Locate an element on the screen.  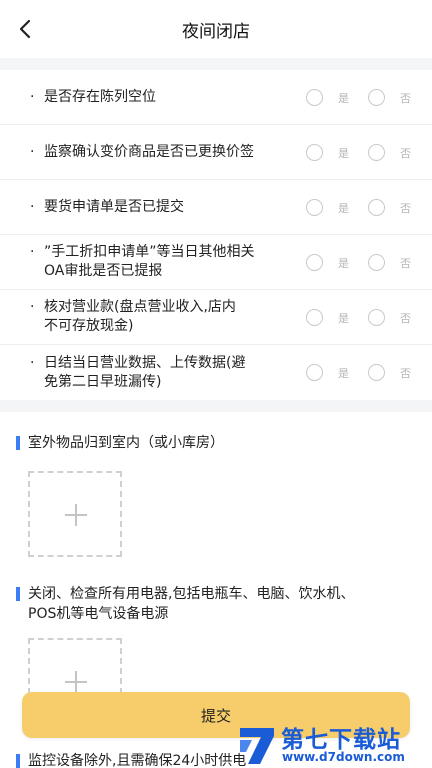
checklist-item: · 日结当日营业数据、上传数据(避 免第二日早班漏传) 是 否 is located at coordinates (216, 372).